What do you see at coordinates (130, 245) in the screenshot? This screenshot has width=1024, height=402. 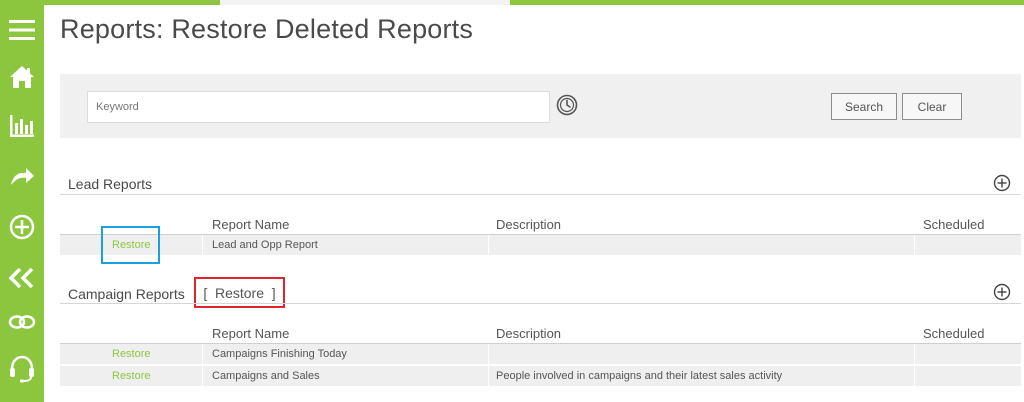 I see `restore-link-highlight` at bounding box center [130, 245].